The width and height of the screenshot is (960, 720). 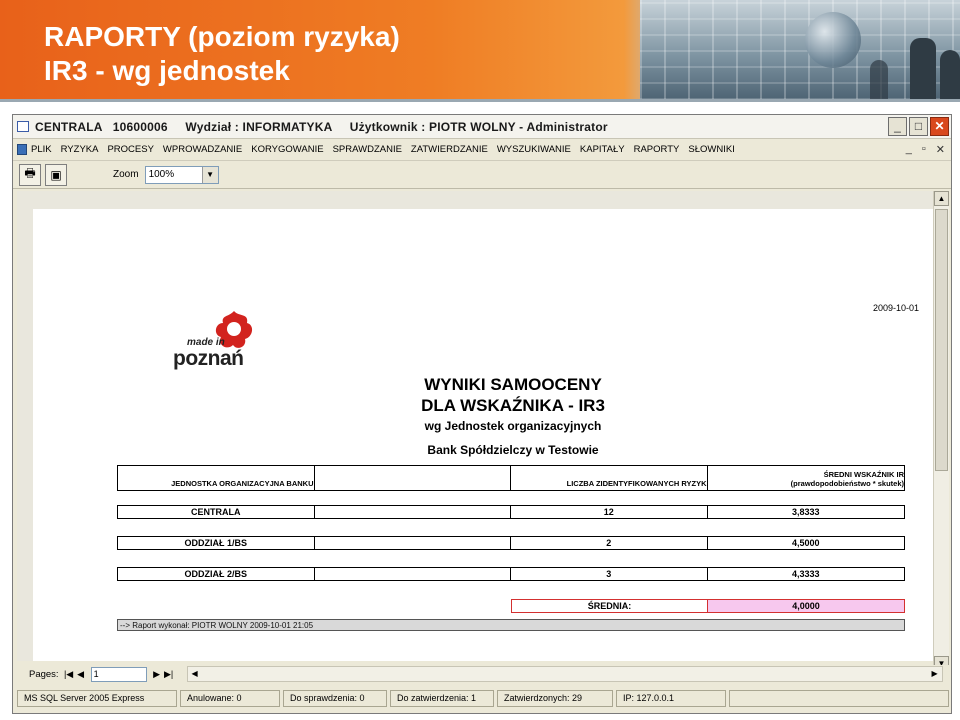 I want to click on export-icon: ▣, so click(x=56, y=174).